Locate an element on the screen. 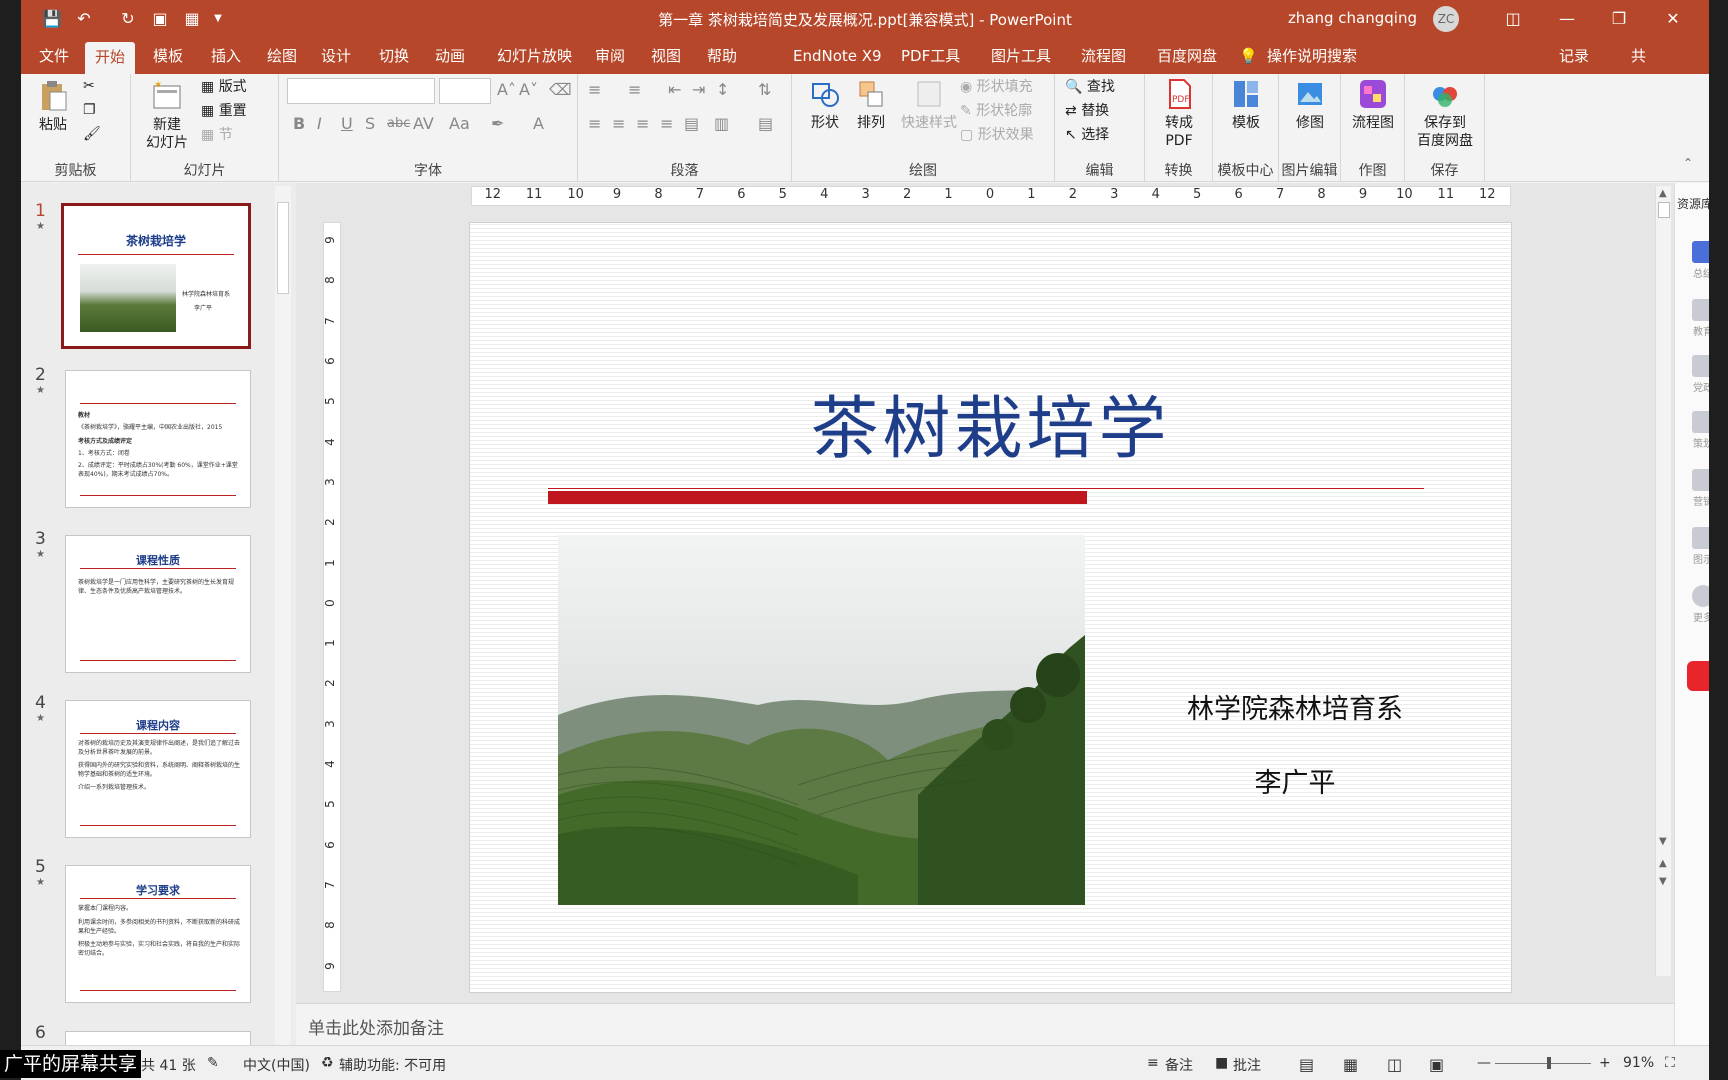 This screenshot has width=1728, height=1080. distribute-icon: ▤ is located at coordinates (691, 123).